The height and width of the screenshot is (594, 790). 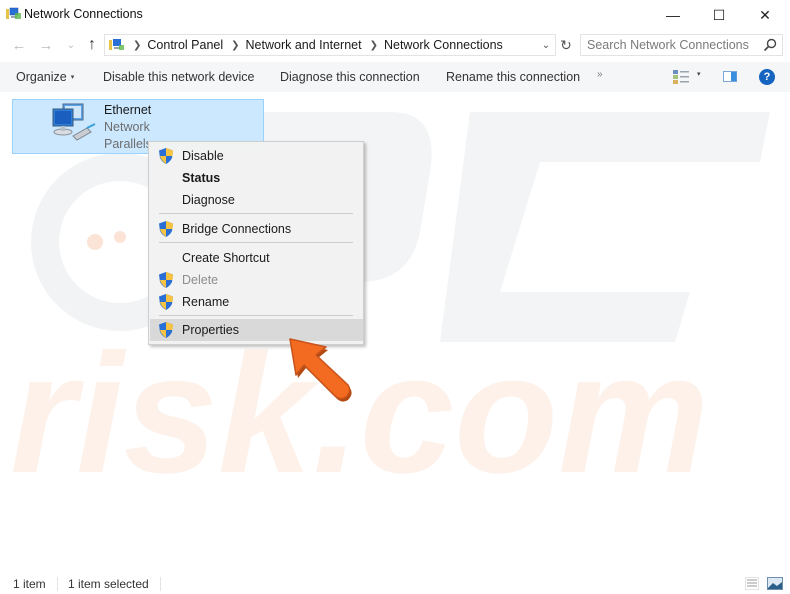 I want to click on breadcrumb-network-and-internet: Network and Internet, so click(x=304, y=45).